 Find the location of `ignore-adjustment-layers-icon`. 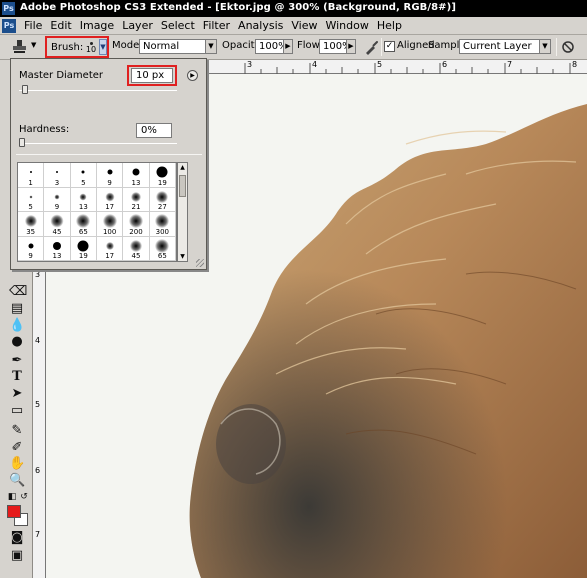

ignore-adjustment-layers-icon is located at coordinates (568, 47).